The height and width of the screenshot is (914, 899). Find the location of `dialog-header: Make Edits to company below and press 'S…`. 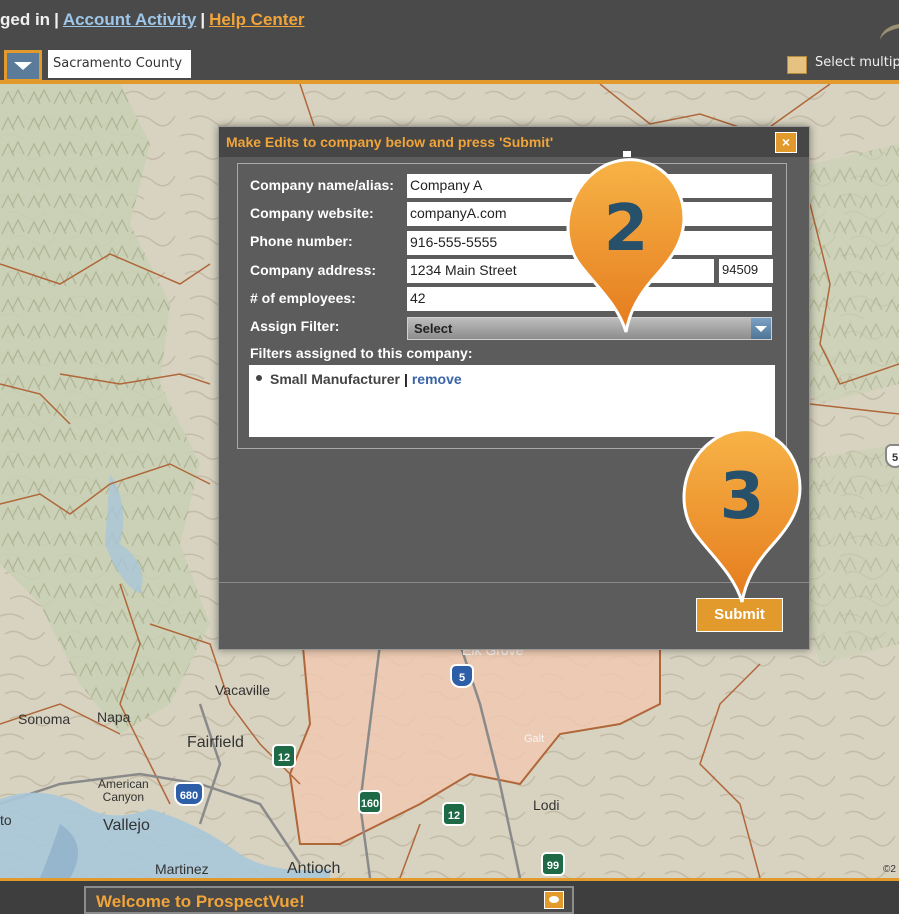

dialog-header: Make Edits to company below and press 'S… is located at coordinates (514, 142).